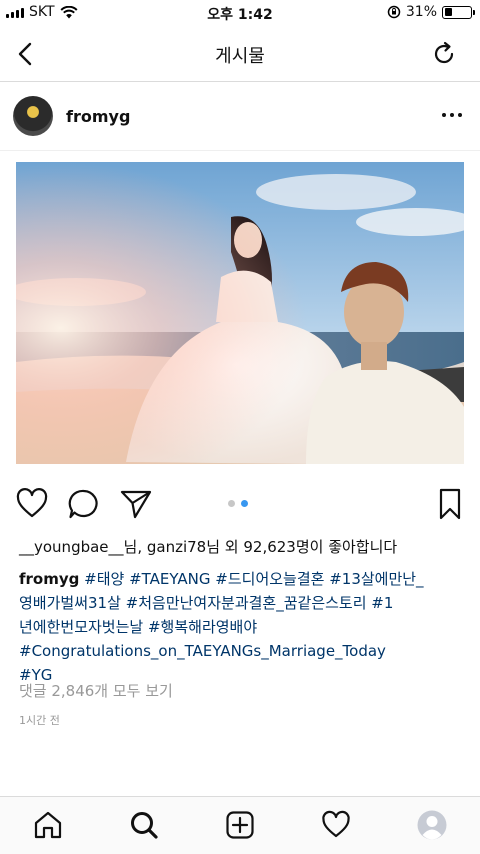  I want to click on battery-icon, so click(458, 12).